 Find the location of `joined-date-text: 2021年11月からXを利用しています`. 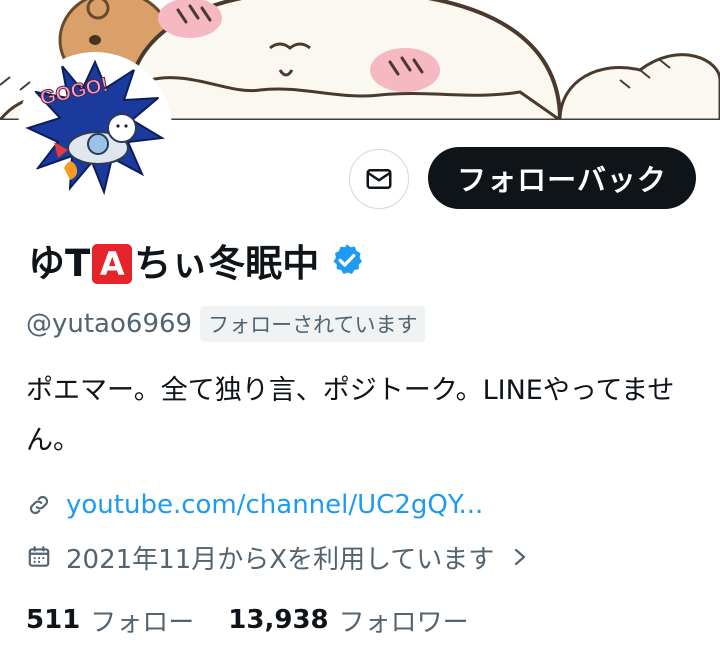

joined-date-text: 2021年11月からXを利用しています is located at coordinates (280, 559).